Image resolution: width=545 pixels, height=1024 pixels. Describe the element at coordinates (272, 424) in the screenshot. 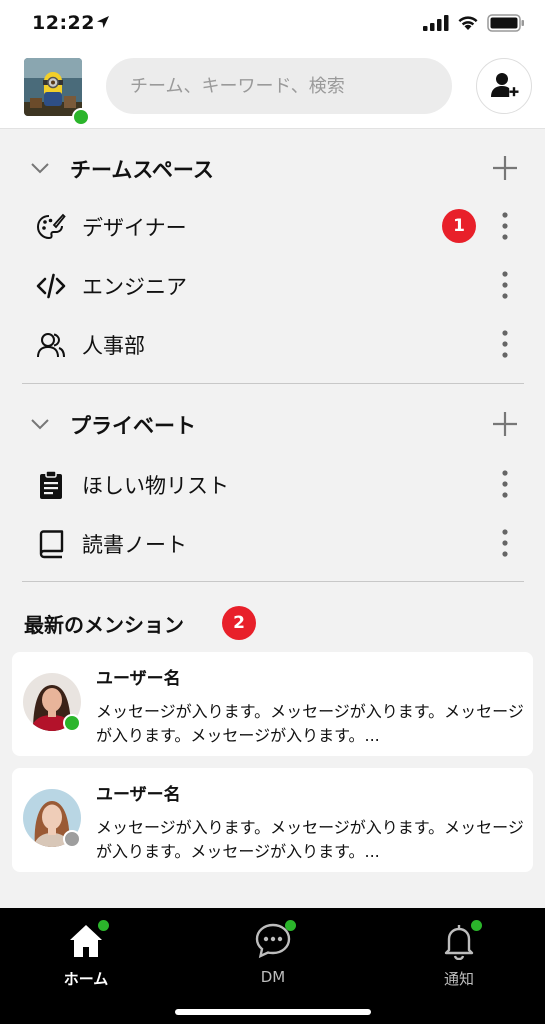

I see `private-header: プライベート` at that location.